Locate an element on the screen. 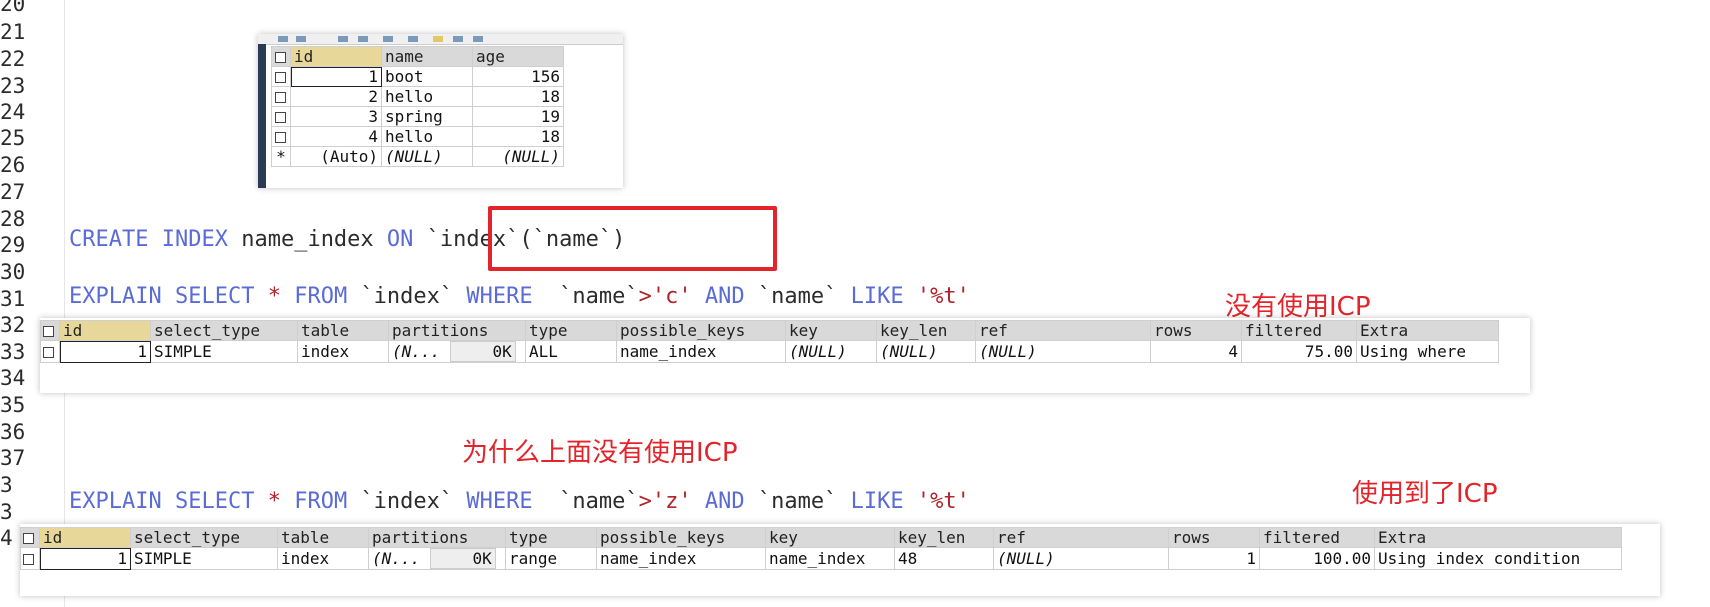 The height and width of the screenshot is (607, 1710). column-header-id: id is located at coordinates (336, 56).